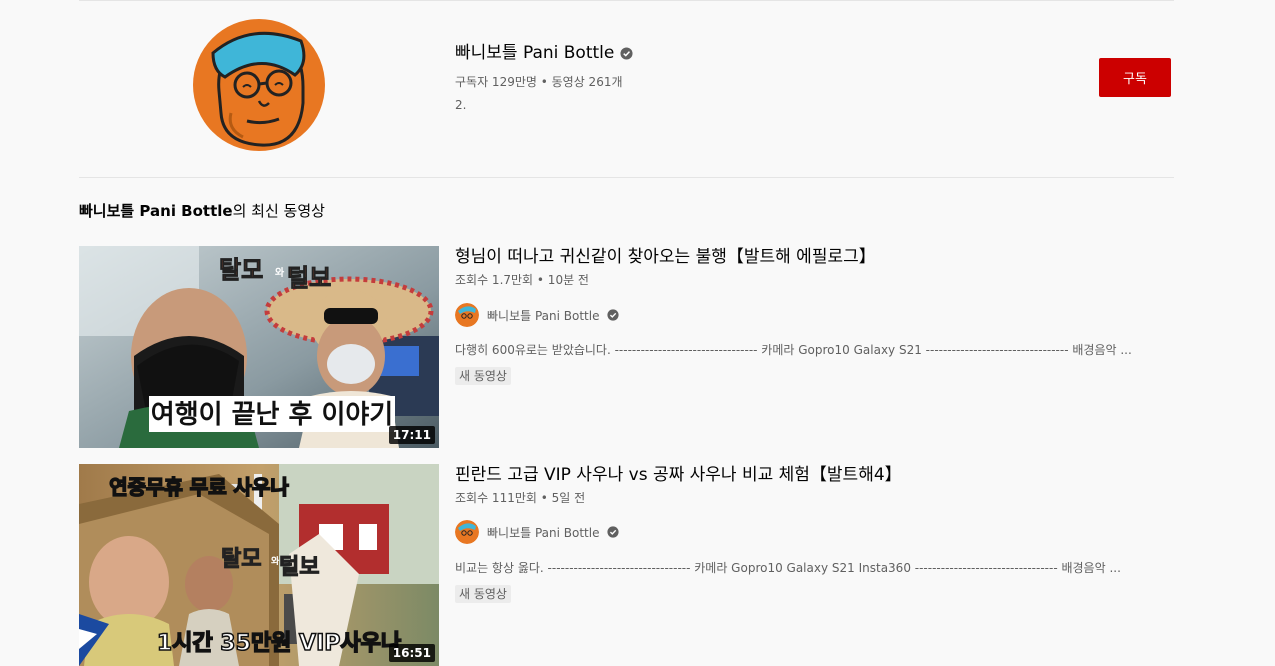 The width and height of the screenshot is (1275, 666). What do you see at coordinates (411, 653) in the screenshot?
I see `video-duration: 16:51` at bounding box center [411, 653].